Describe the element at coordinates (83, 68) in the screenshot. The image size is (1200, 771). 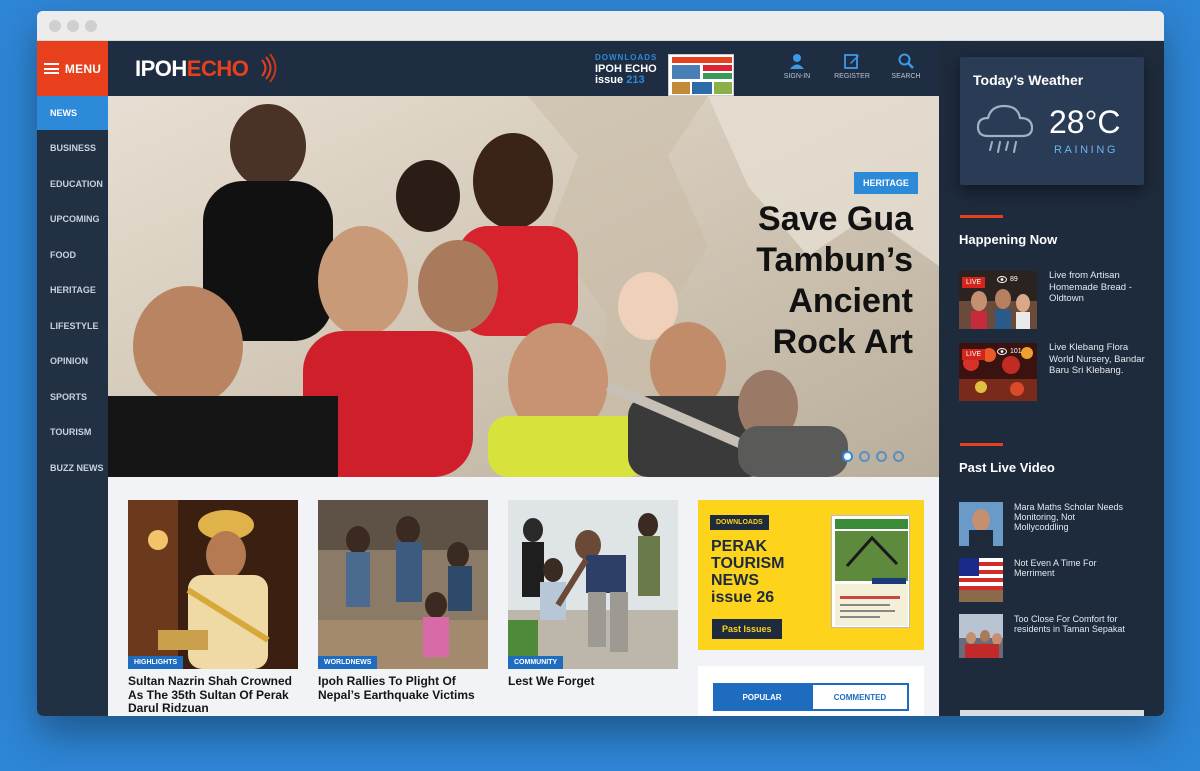
I see `menu-label: MENU` at that location.